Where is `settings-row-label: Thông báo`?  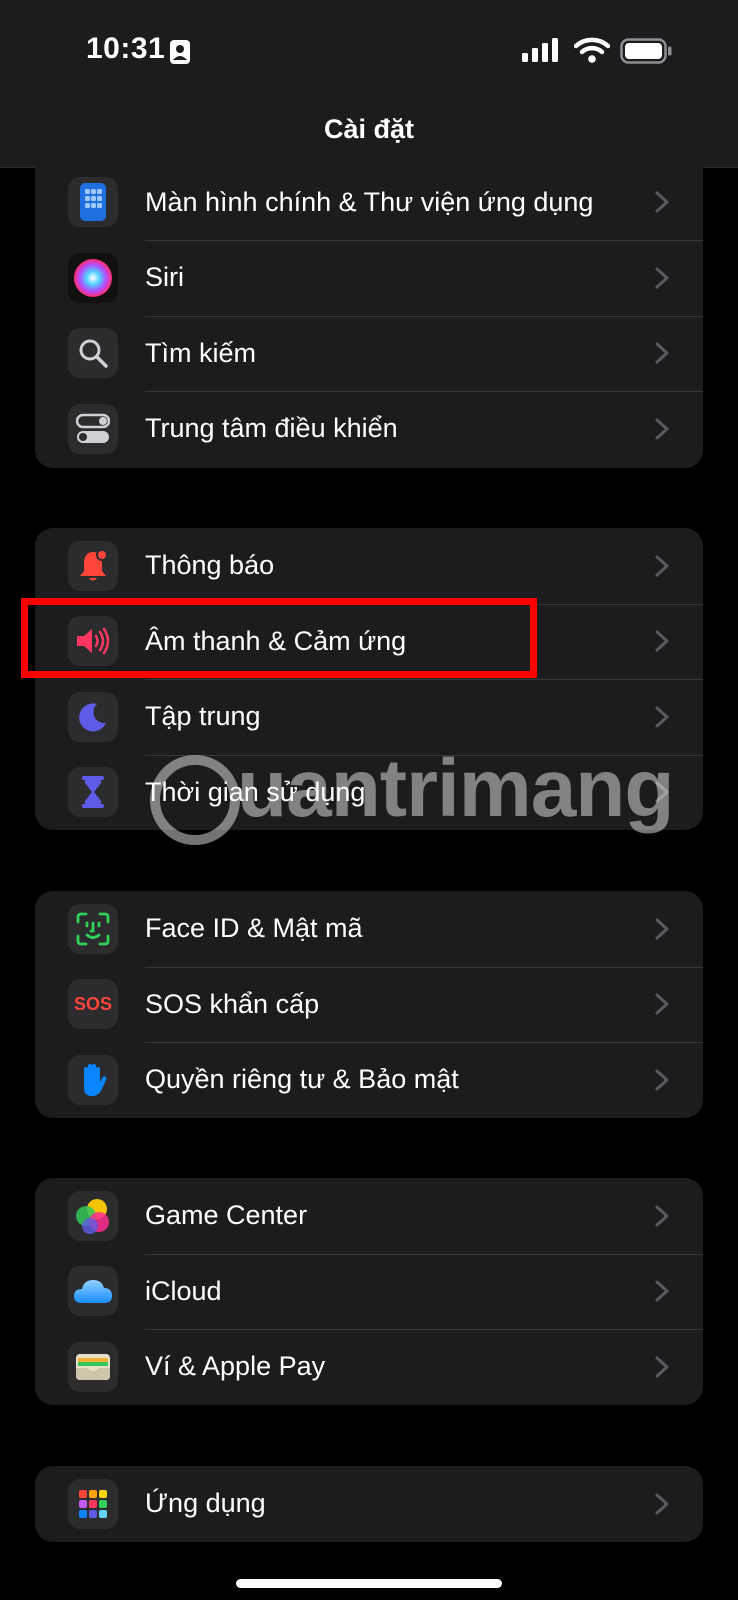
settings-row-label: Thông báo is located at coordinates (210, 565).